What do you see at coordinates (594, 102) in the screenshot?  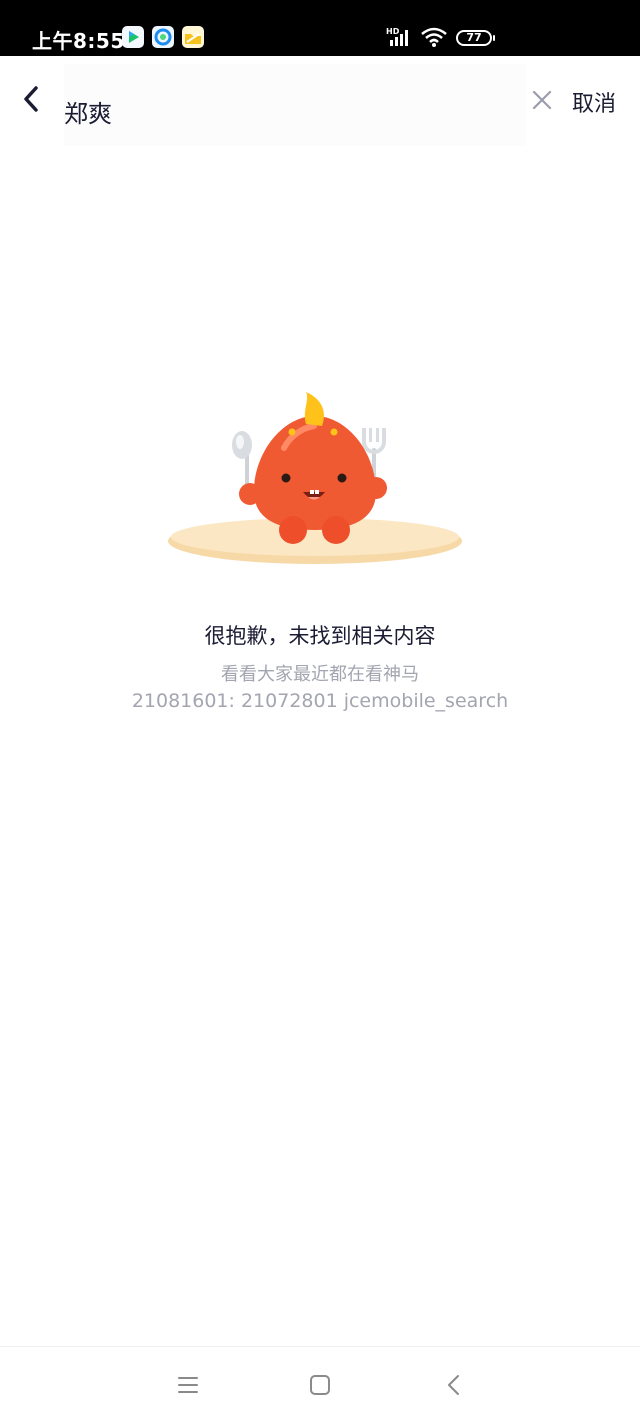 I see `cancel-button: 取消` at bounding box center [594, 102].